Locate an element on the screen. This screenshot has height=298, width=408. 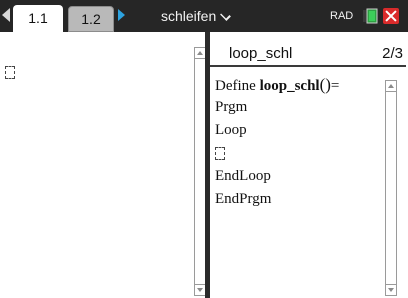
angle-mode-indicator: RAD is located at coordinates (342, 16).